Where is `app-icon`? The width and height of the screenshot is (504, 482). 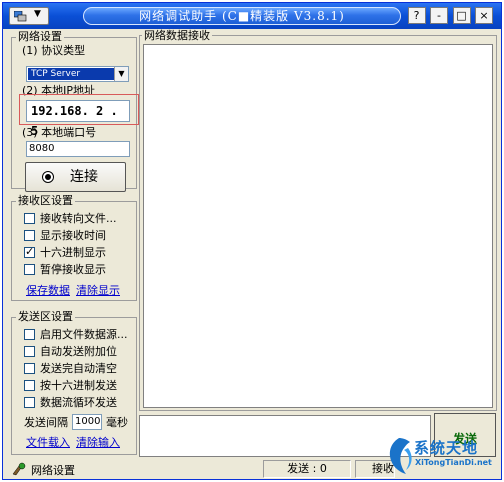 app-icon is located at coordinates (20, 16).